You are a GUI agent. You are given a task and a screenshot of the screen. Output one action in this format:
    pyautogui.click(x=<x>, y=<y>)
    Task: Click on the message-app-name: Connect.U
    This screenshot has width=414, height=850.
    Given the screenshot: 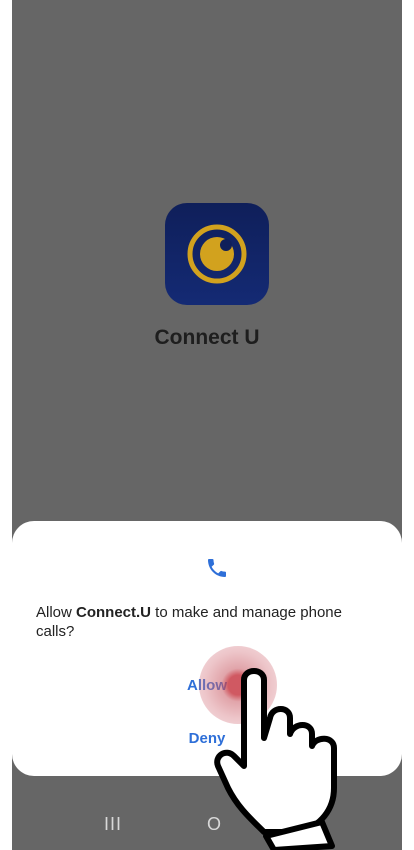 What is the action you would take?
    pyautogui.click(x=114, y=612)
    